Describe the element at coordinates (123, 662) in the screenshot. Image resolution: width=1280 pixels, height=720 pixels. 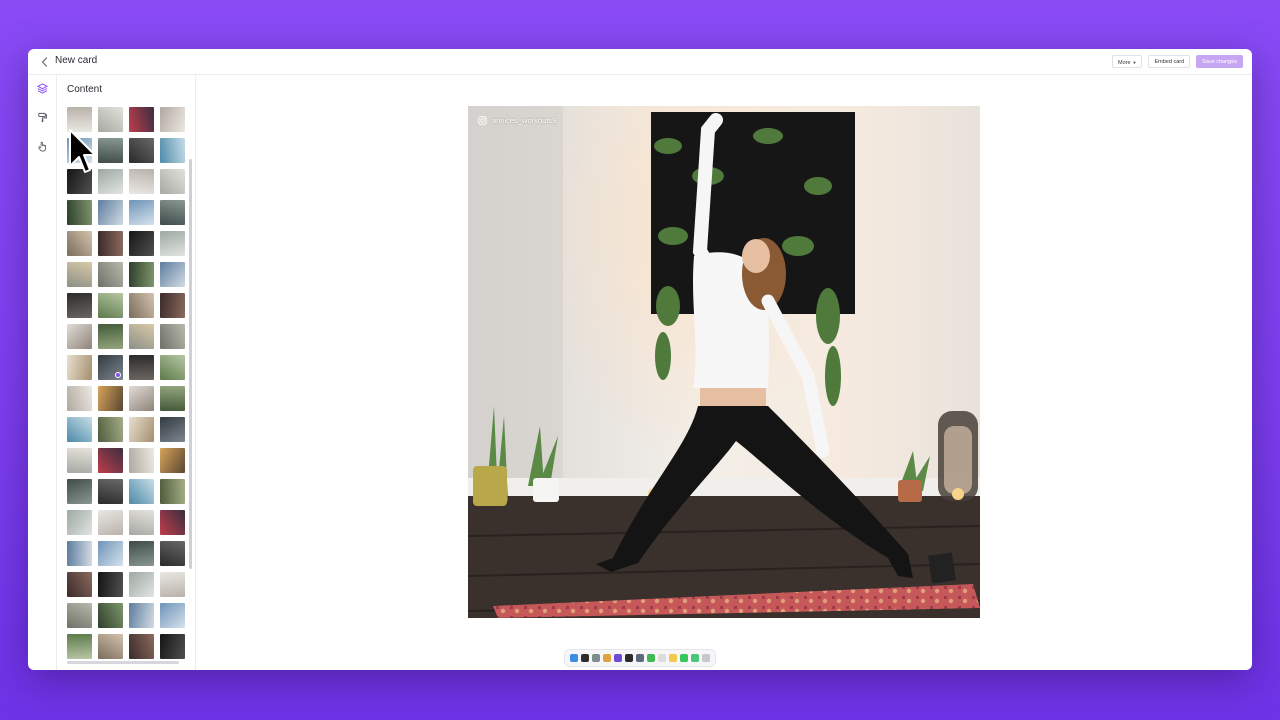
I see `horizontal-scrollbar` at that location.